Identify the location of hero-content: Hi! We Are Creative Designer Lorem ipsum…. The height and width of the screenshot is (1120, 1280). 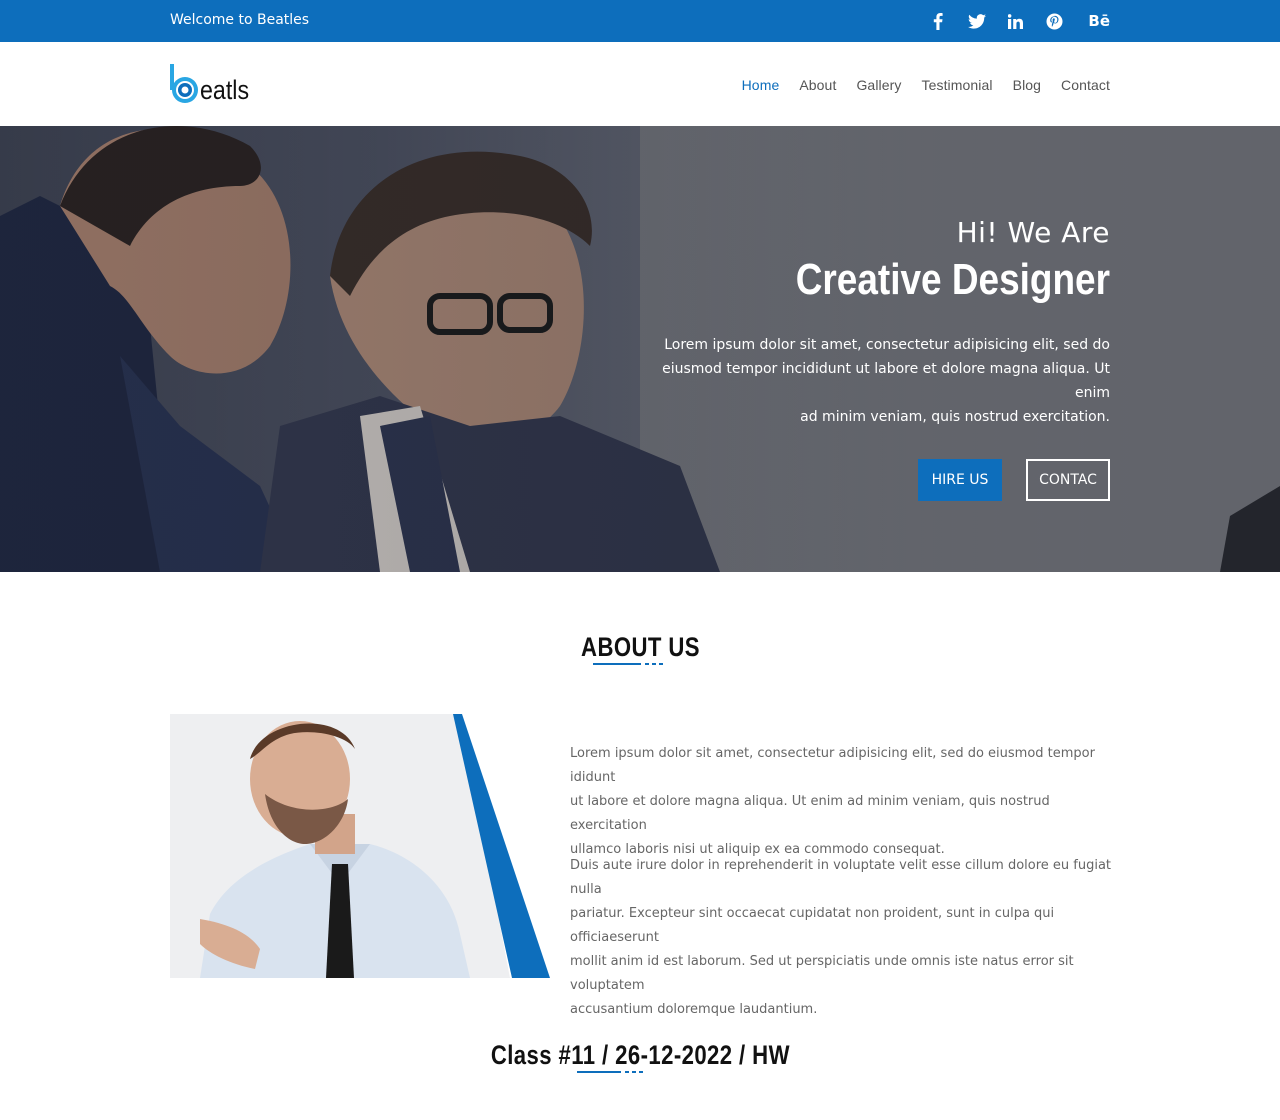
(875, 358).